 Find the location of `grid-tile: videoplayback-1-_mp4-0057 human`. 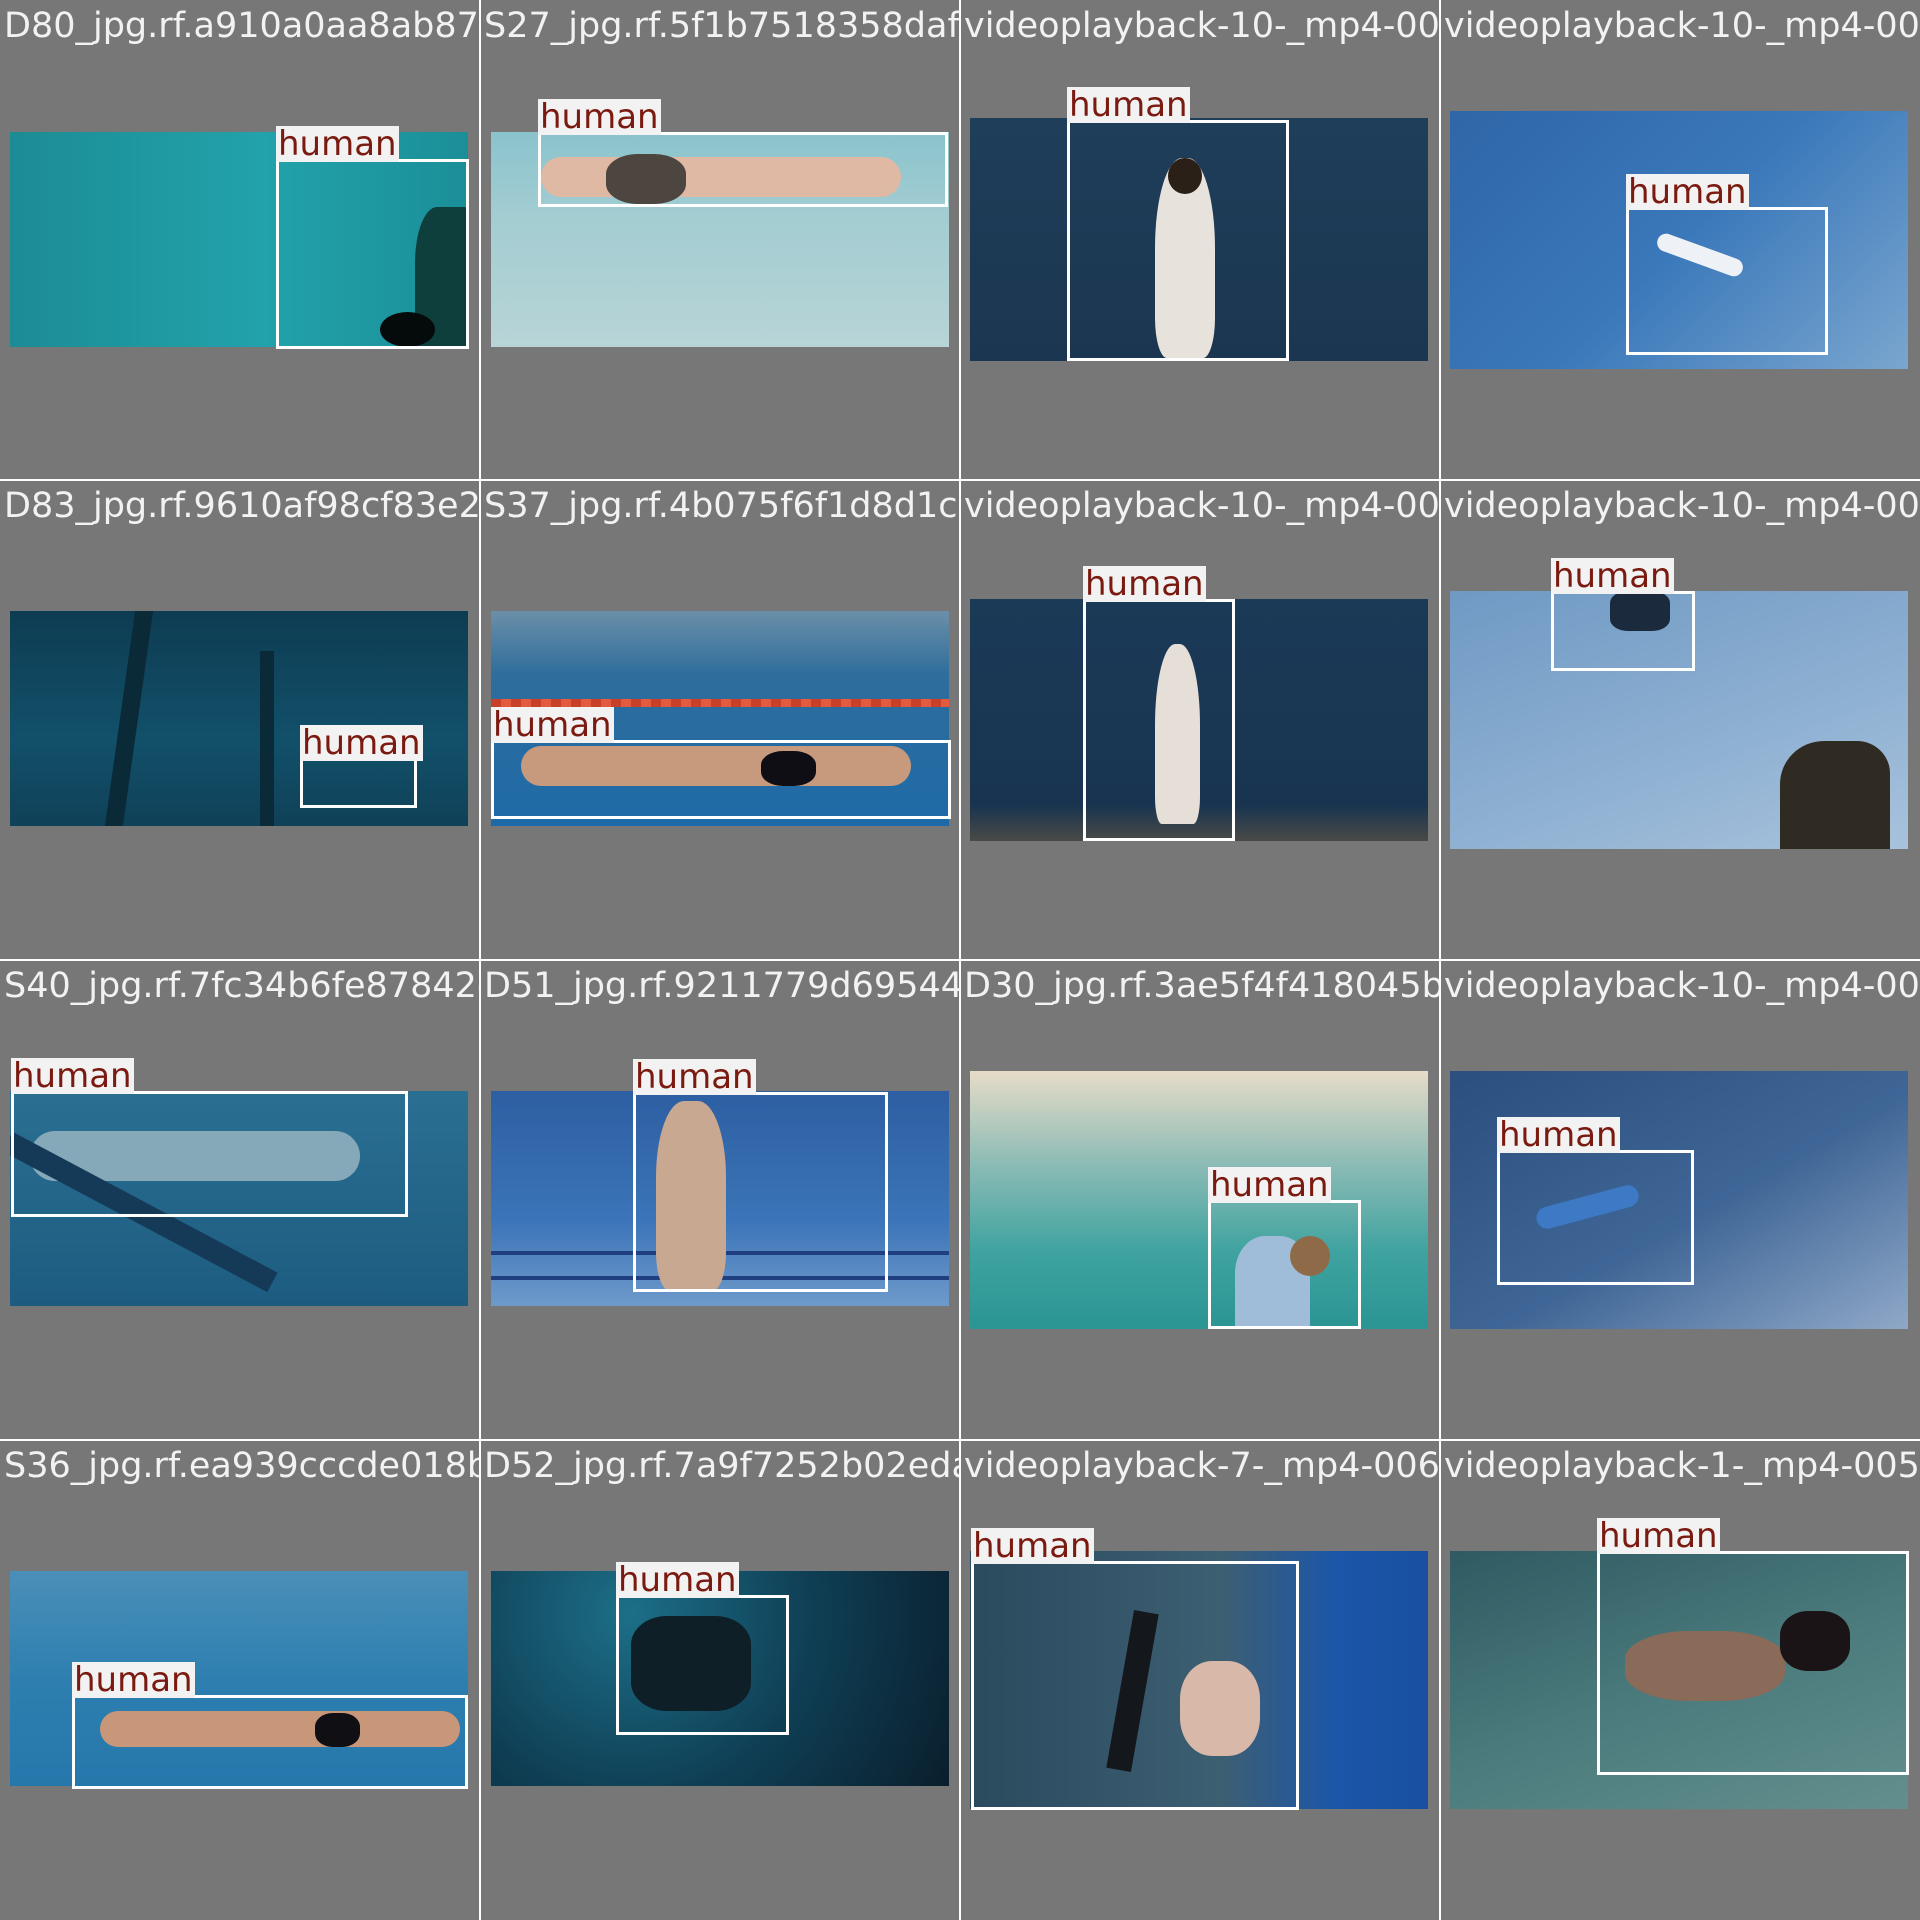

grid-tile: videoplayback-1-_mp4-0057 human is located at coordinates (1680, 1680).